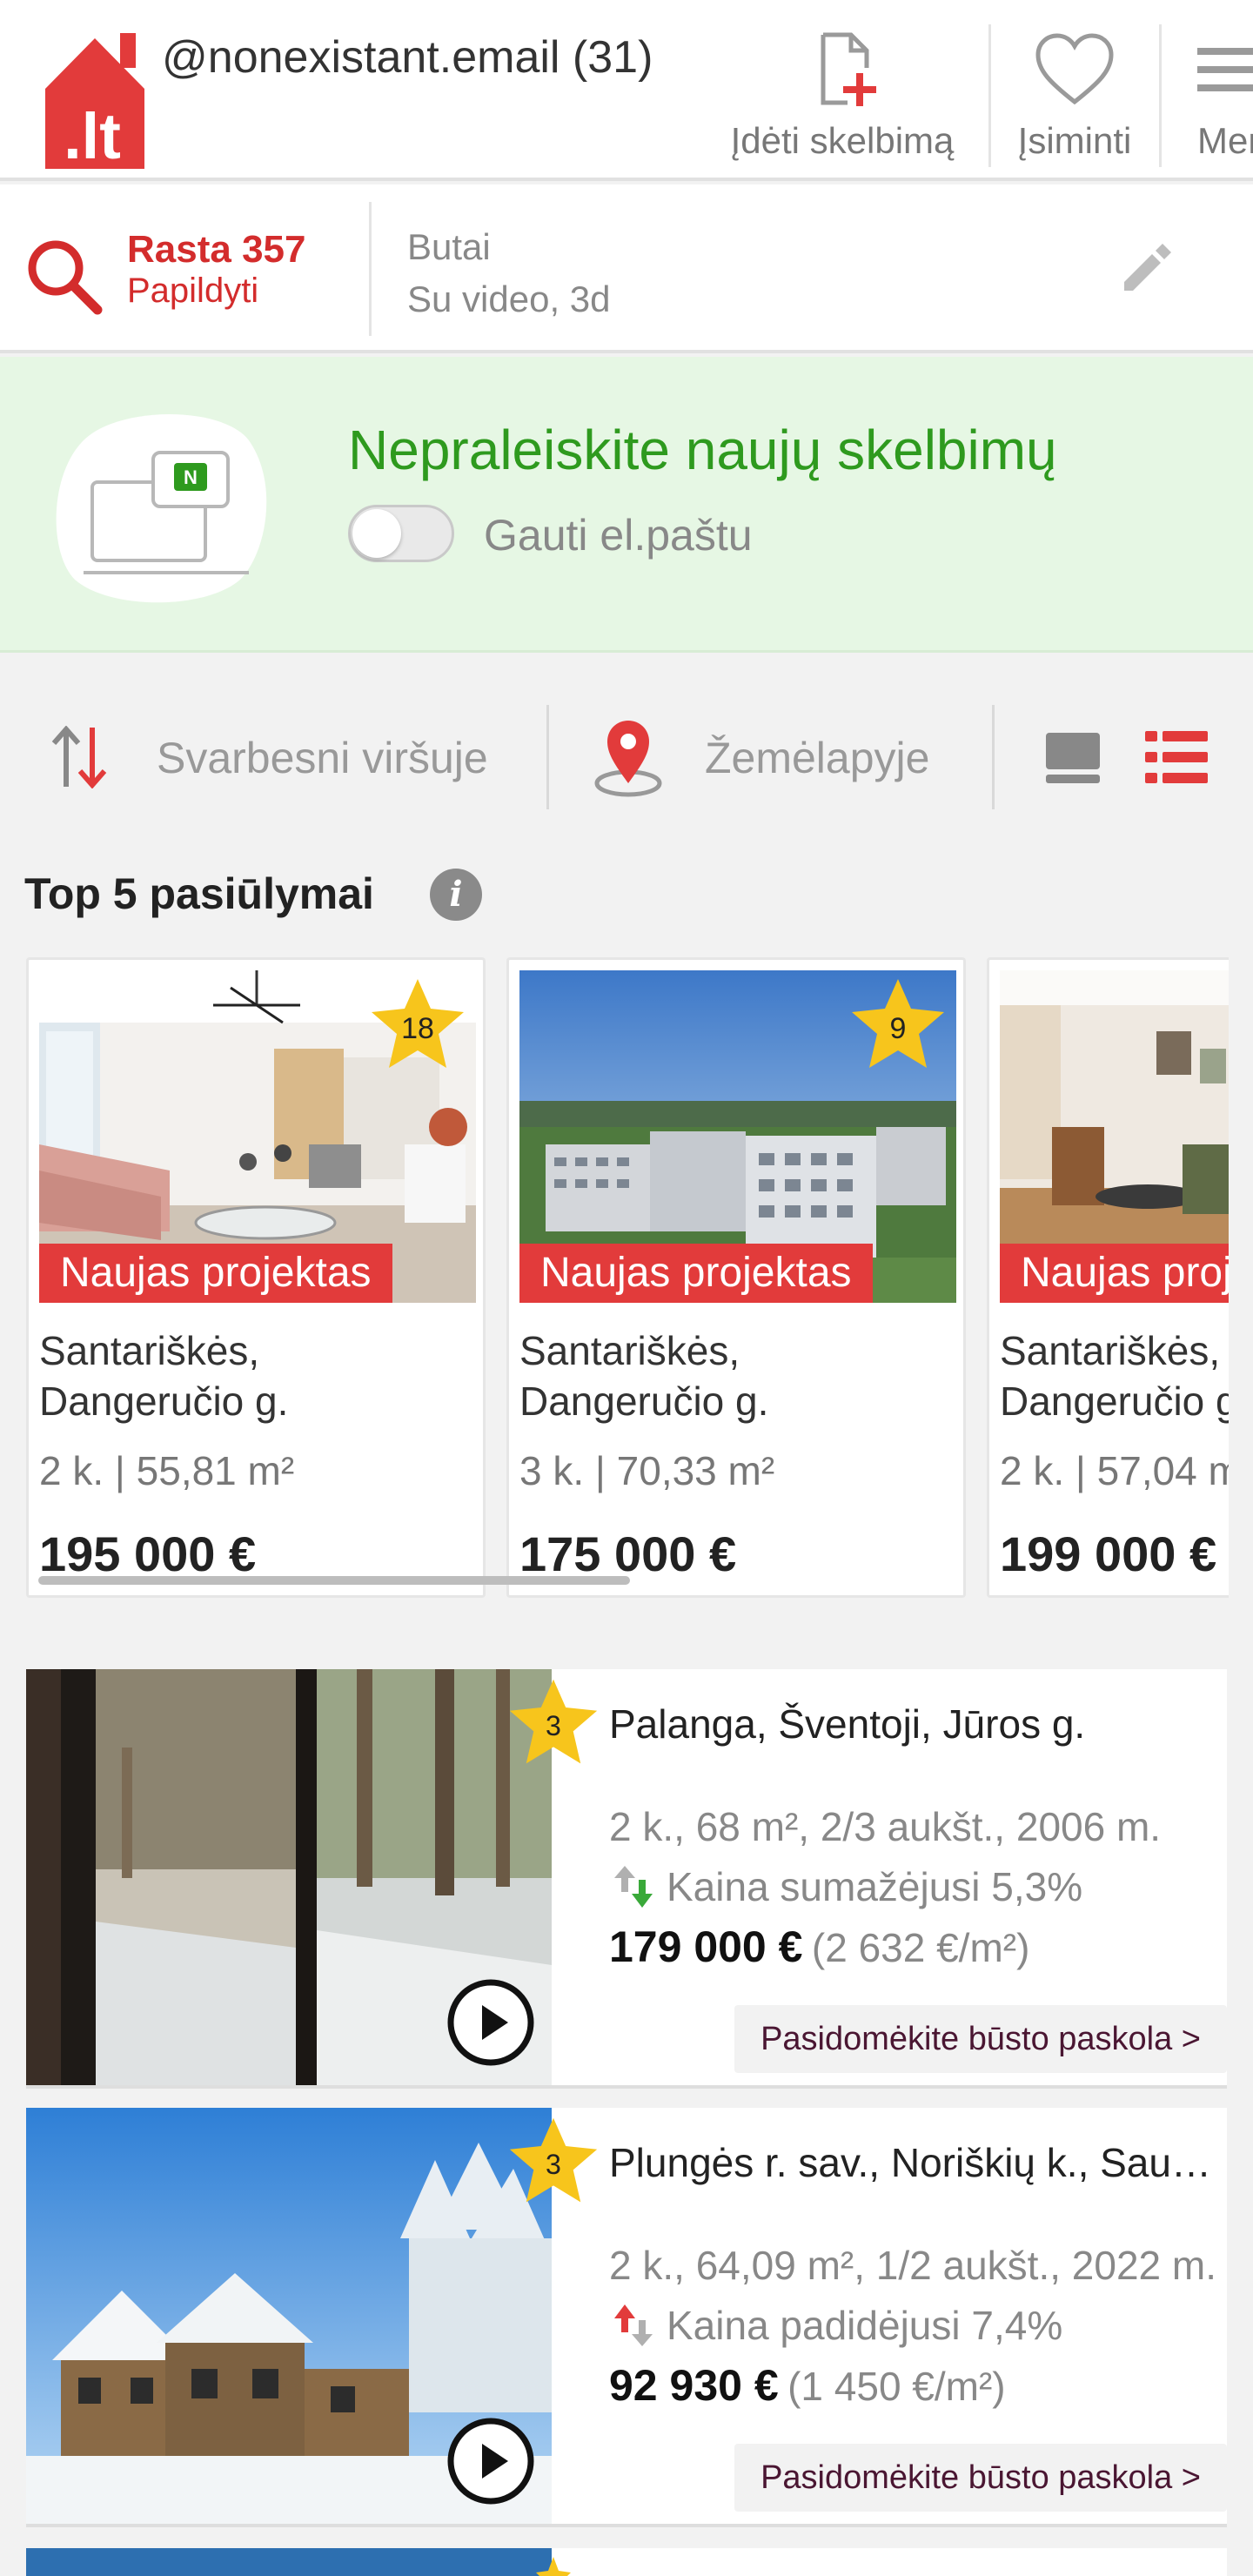  What do you see at coordinates (1225, 69) in the screenshot?
I see `hamburger-menu-icon` at bounding box center [1225, 69].